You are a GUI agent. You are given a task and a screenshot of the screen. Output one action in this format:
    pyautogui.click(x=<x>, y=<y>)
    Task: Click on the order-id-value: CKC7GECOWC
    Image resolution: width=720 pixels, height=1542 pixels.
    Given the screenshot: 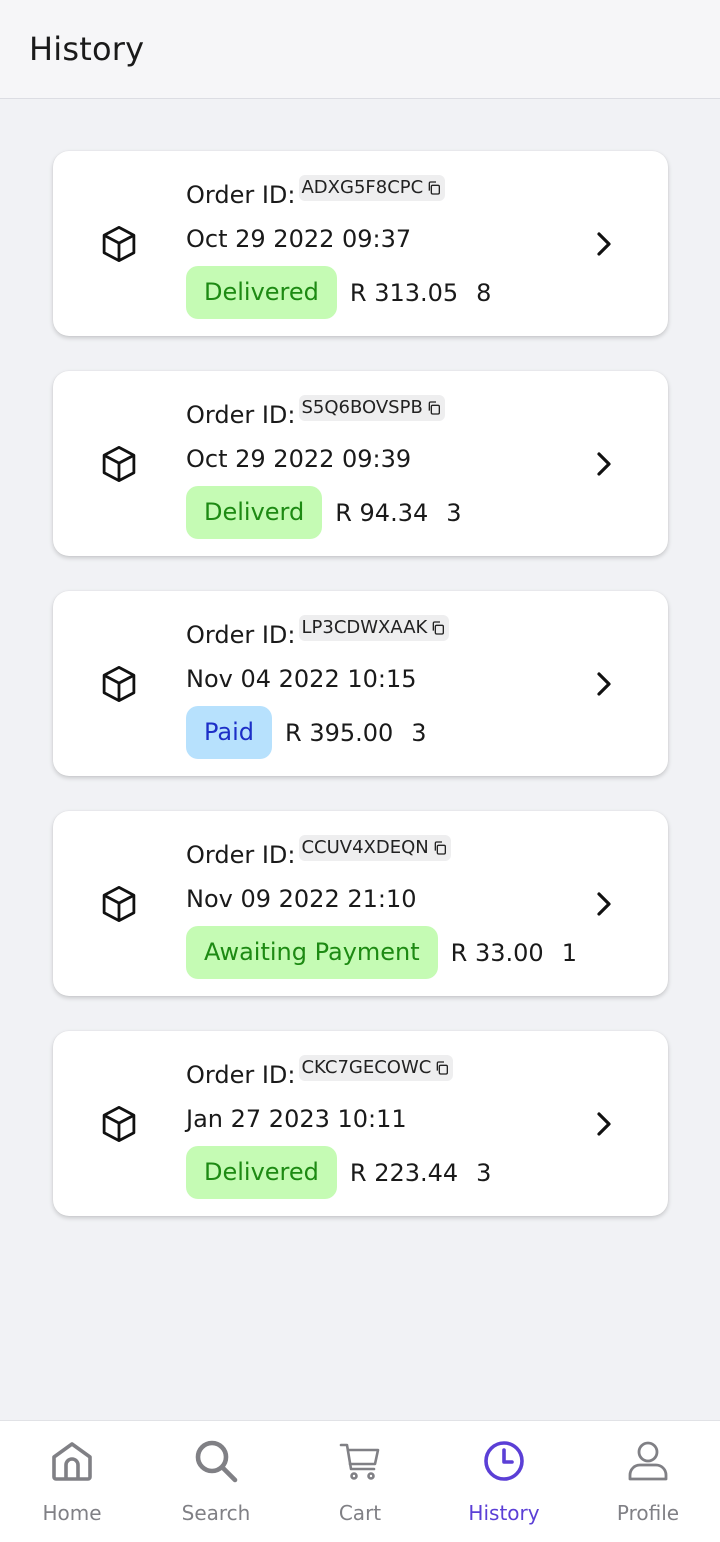 What is the action you would take?
    pyautogui.click(x=376, y=1068)
    